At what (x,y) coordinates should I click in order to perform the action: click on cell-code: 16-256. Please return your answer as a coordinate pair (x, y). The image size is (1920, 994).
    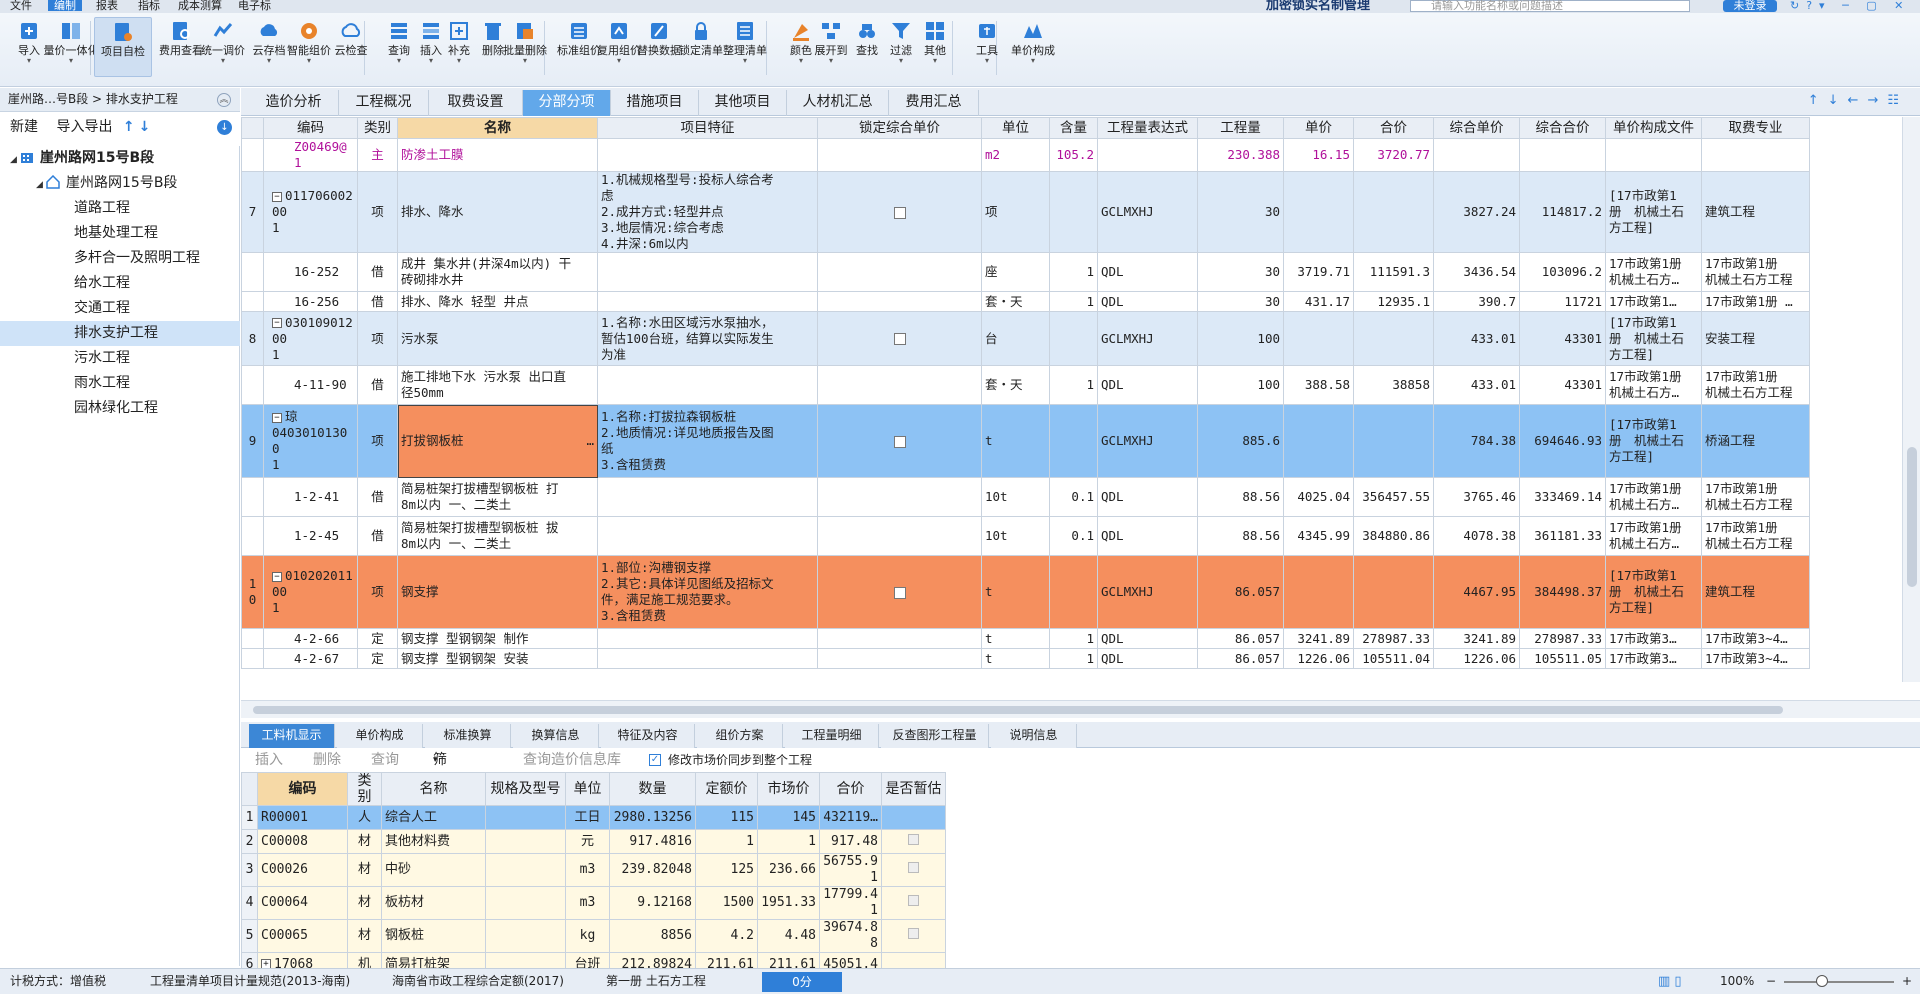
    Looking at the image, I should click on (310, 301).